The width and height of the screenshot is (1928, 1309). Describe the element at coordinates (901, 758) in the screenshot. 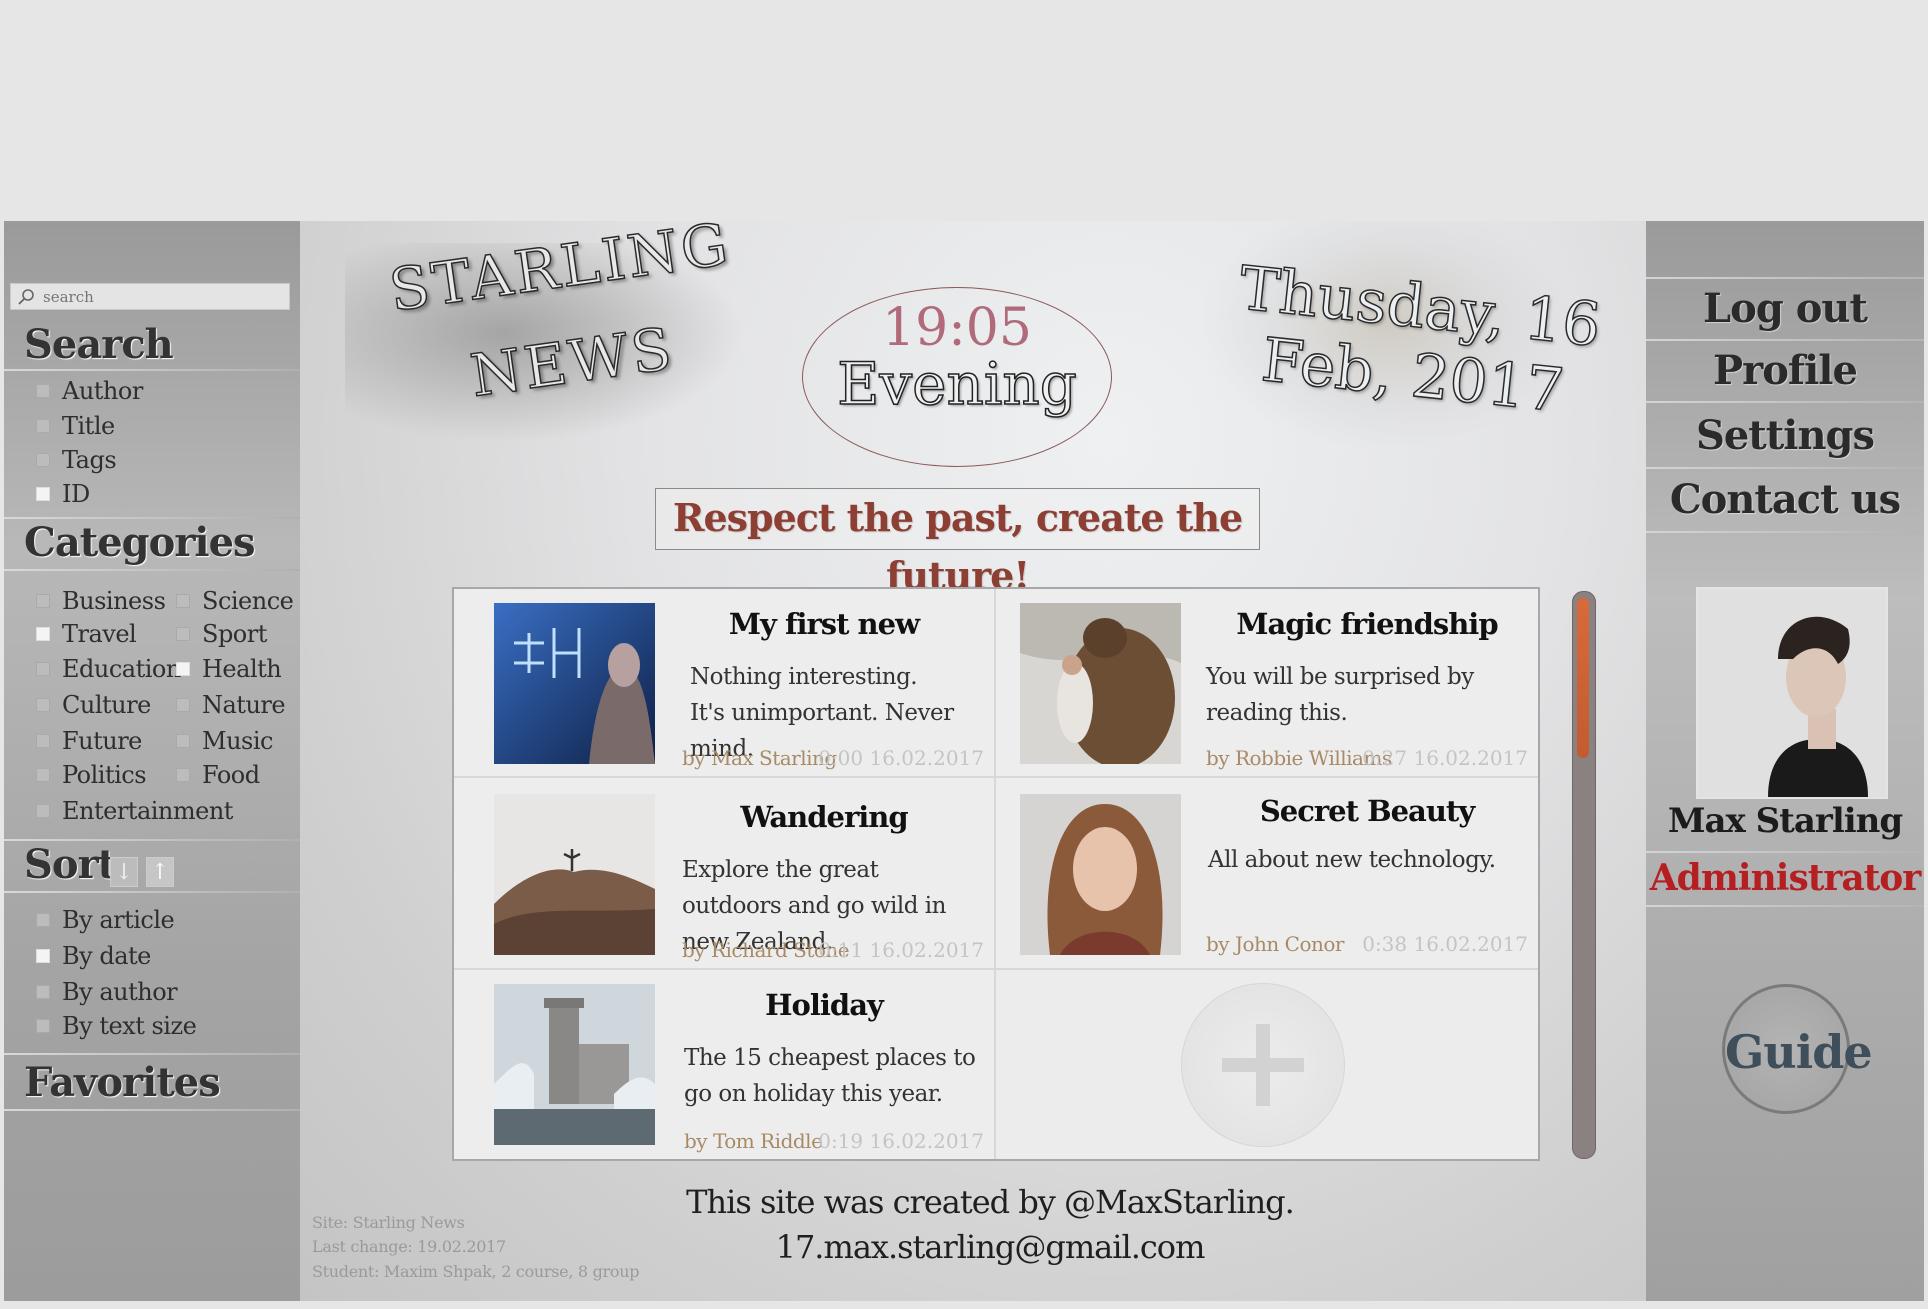

I see `news-timestamp: 0:00 16.02.2017` at that location.